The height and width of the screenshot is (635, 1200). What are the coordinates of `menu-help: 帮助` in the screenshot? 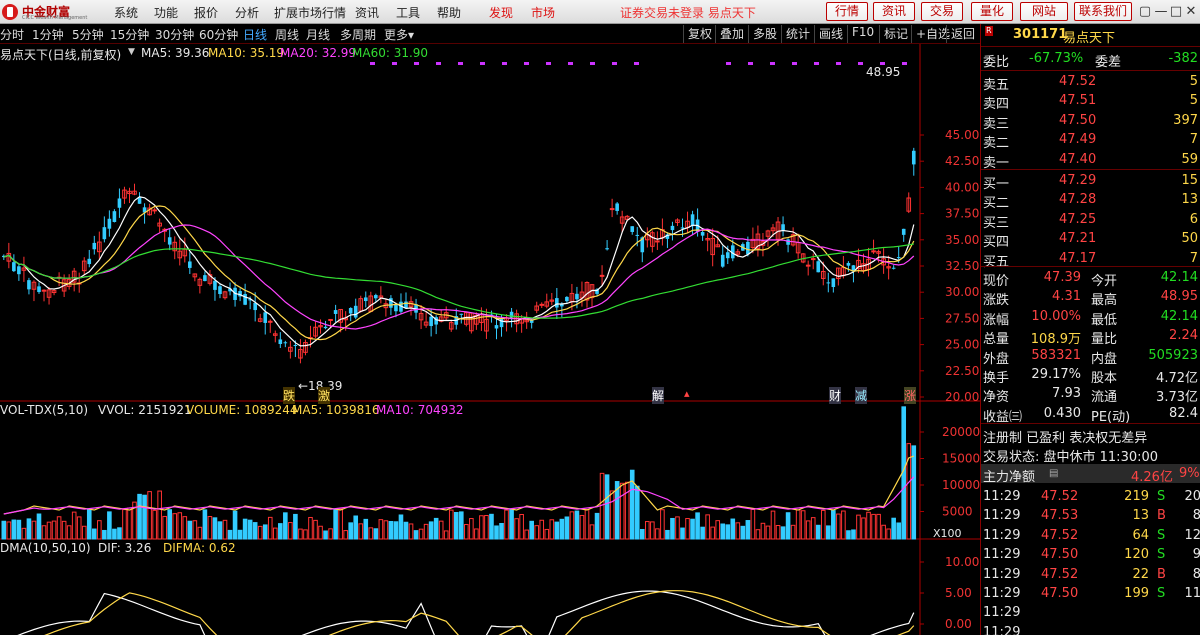 It's located at (449, 12).